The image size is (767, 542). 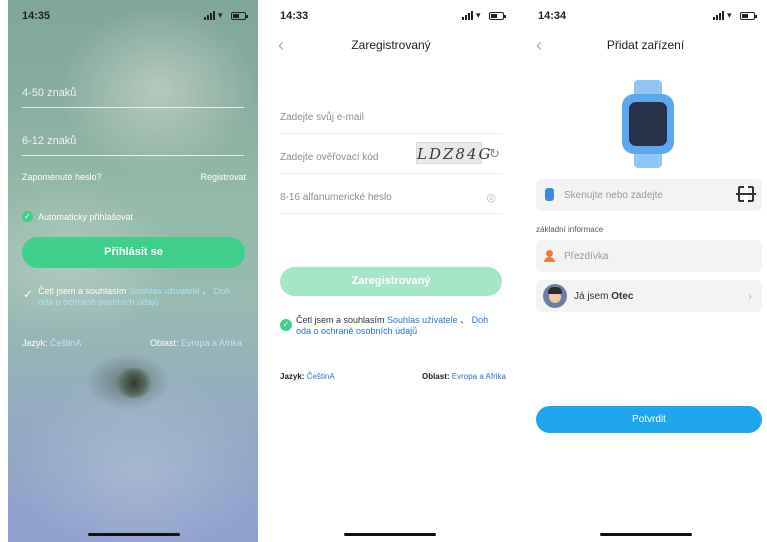 What do you see at coordinates (134, 177) in the screenshot?
I see `login-links: Zapomenuté heslo? Registrovat` at bounding box center [134, 177].